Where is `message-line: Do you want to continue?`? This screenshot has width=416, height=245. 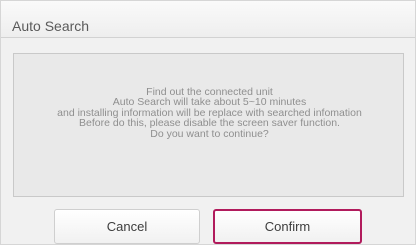
message-line: Do you want to continue? is located at coordinates (209, 133).